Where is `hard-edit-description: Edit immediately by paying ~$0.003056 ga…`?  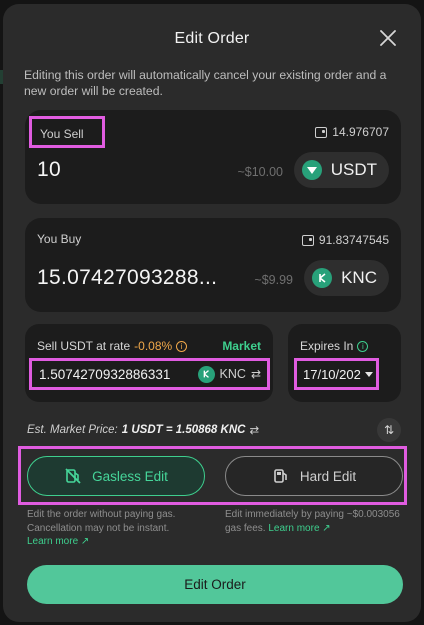 hard-edit-description: Edit immediately by paying ~$0.003056 ga… is located at coordinates (315, 521).